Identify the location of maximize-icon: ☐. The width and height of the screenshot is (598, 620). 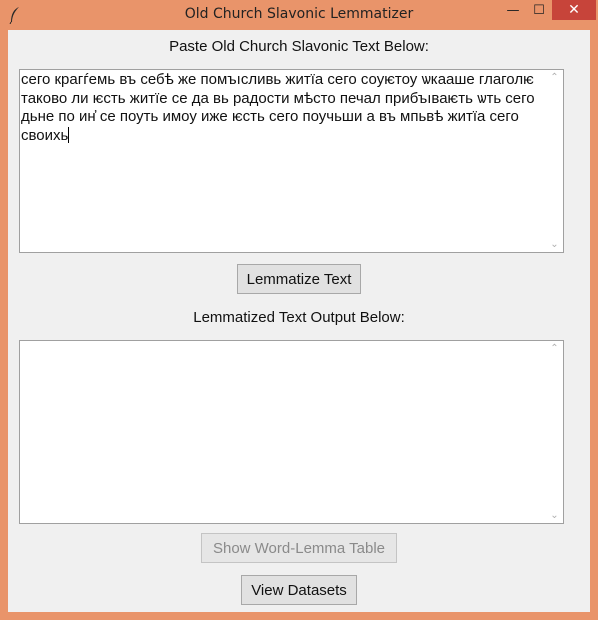
(539, 10).